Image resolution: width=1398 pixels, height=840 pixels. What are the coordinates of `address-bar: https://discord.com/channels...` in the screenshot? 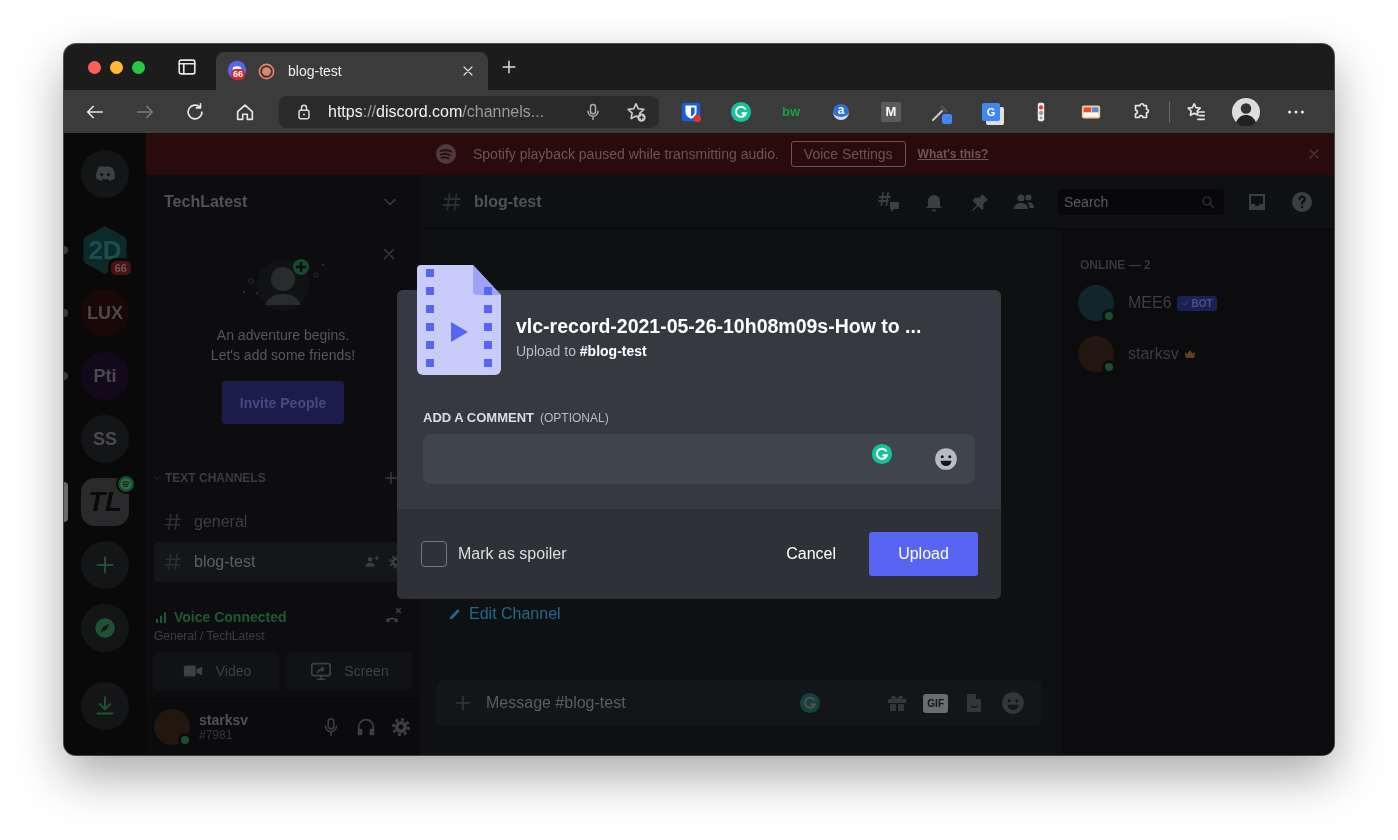 It's located at (469, 111).